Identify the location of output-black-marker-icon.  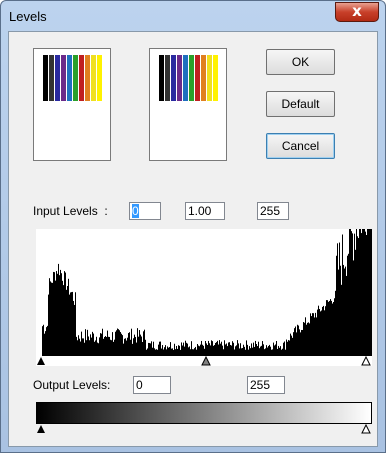
(41, 429).